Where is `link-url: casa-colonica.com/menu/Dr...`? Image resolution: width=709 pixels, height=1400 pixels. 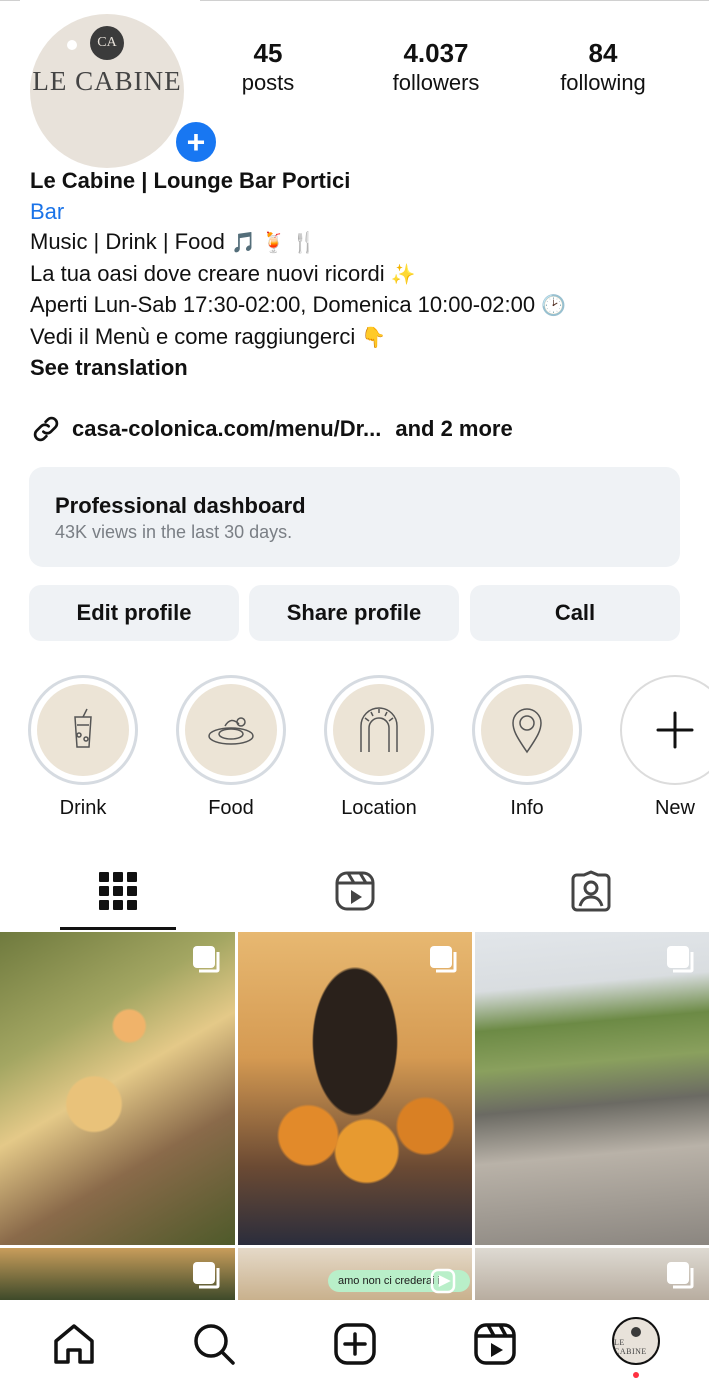
link-url: casa-colonica.com/menu/Dr... is located at coordinates (226, 429).